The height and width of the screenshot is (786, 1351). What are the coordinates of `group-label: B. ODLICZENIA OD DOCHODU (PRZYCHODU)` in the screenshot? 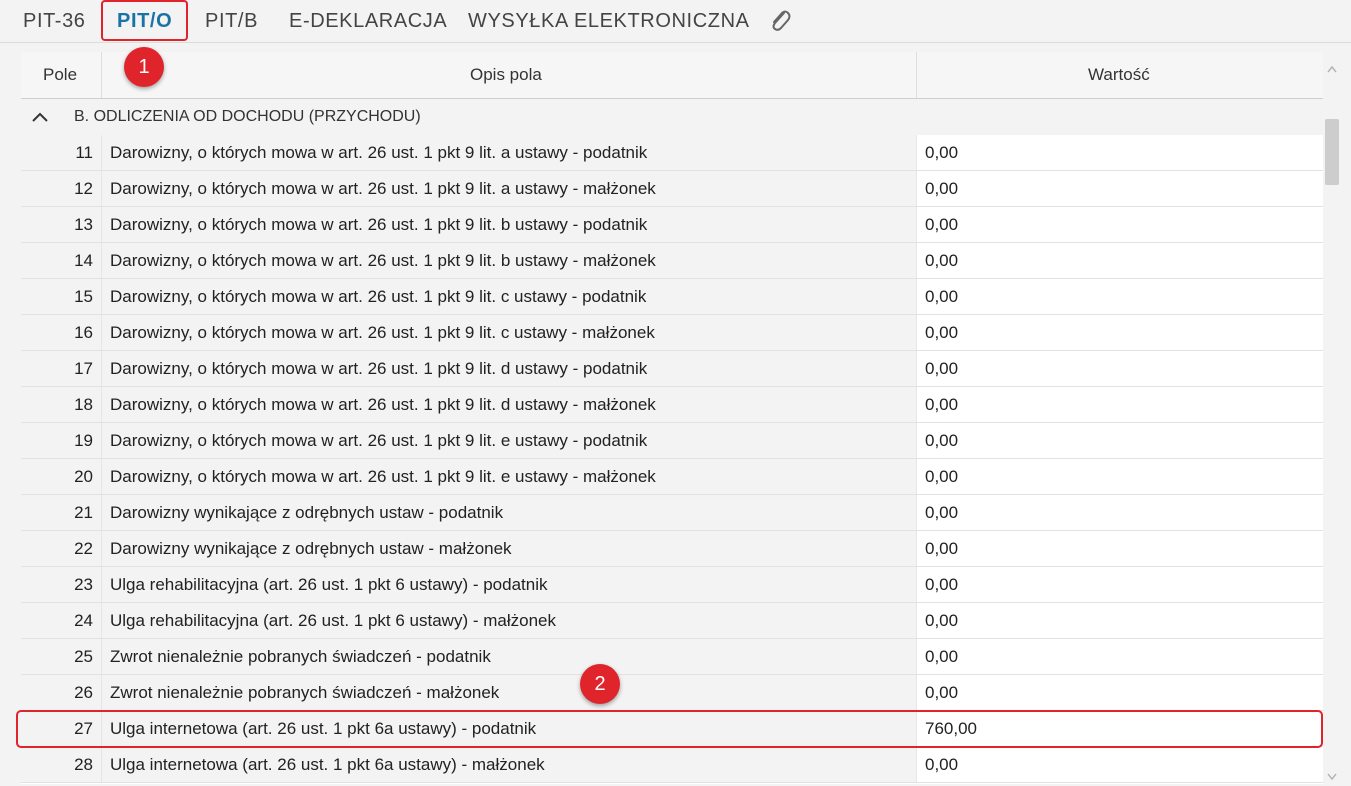 It's located at (247, 116).